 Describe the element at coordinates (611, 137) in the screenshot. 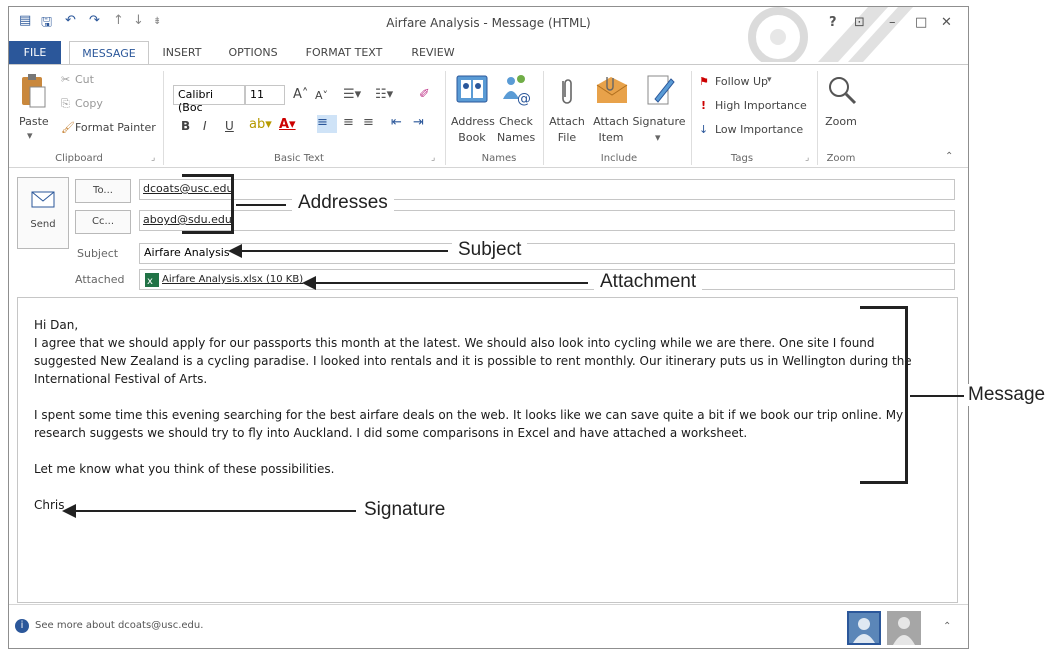

I see `attach-item-label-2: Item` at that location.